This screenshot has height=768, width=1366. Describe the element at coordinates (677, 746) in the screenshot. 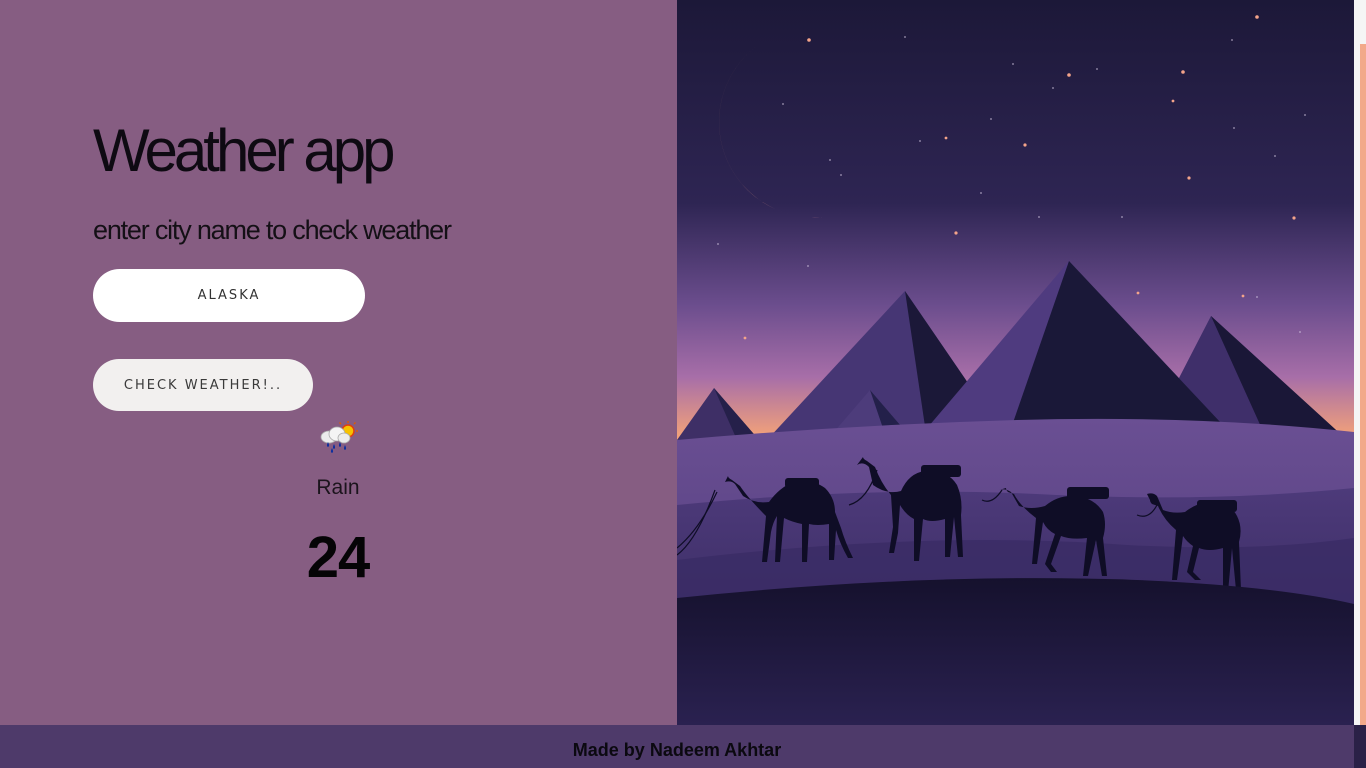

I see `footer-credit: Made by Nadeem Akhtar` at that location.